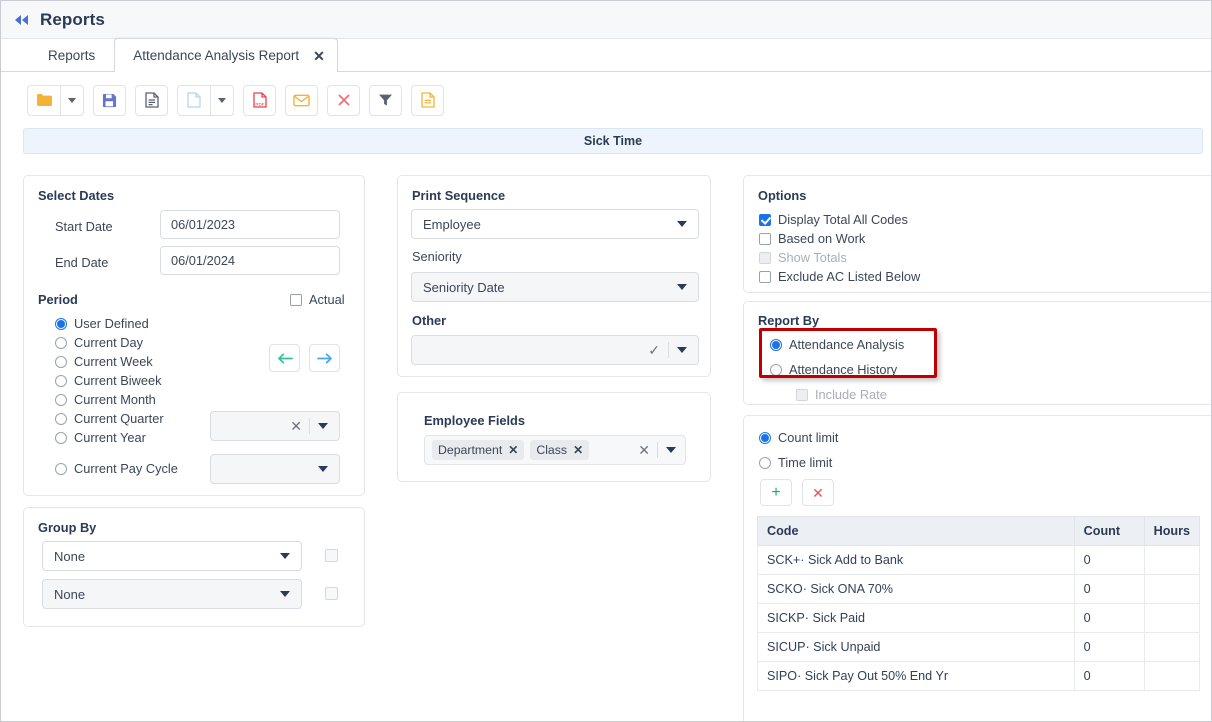  Describe the element at coordinates (979, 647) in the screenshot. I see `table-row: SICUP· Sick Unpaid 0` at that location.